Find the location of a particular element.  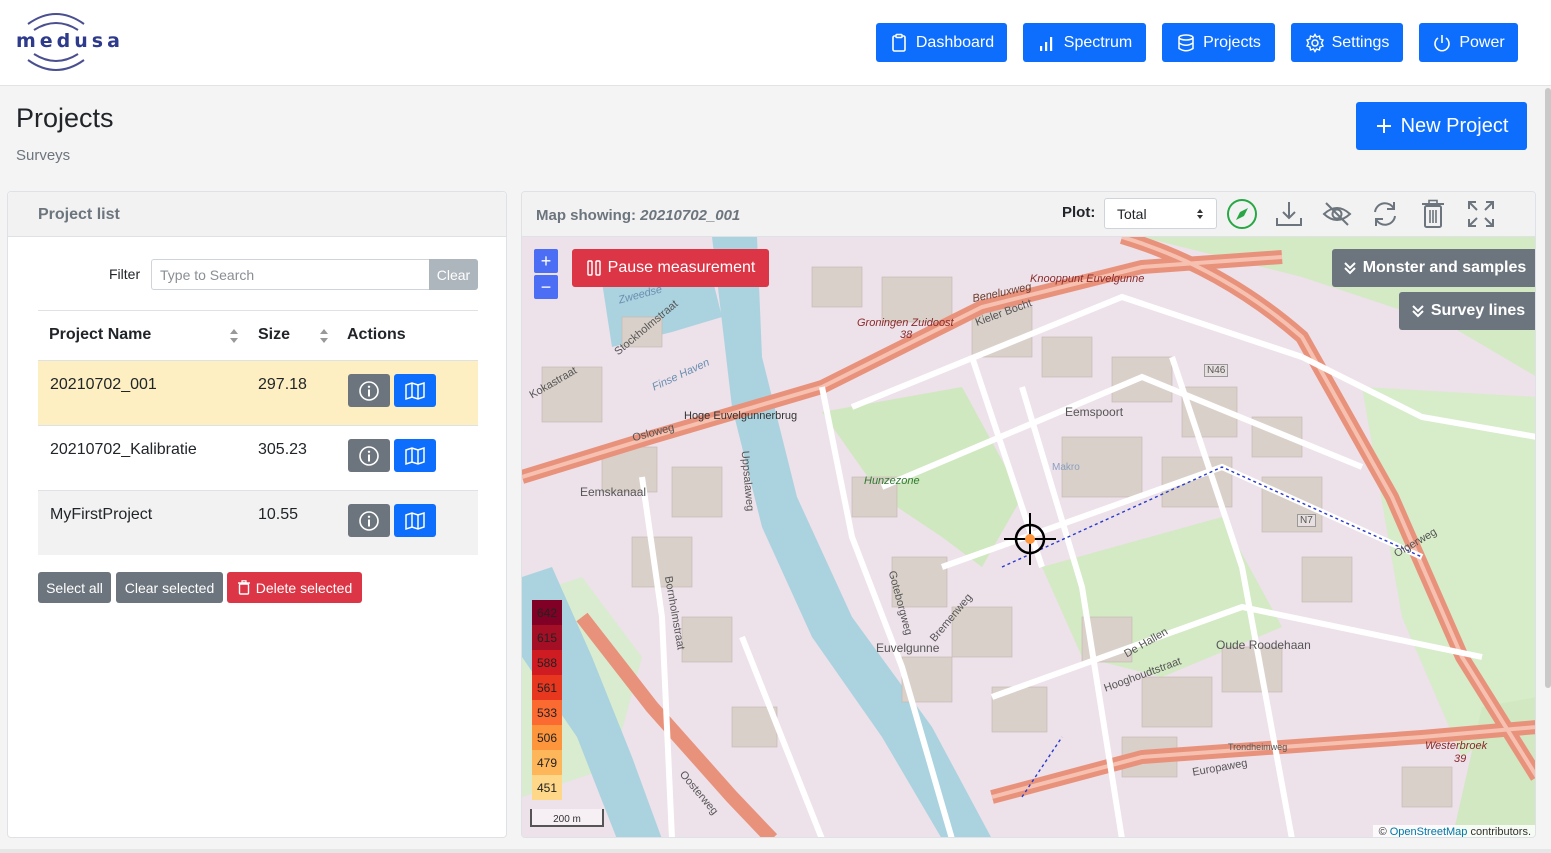

map-label: Groningen Zuidoost is located at coordinates (905, 323).